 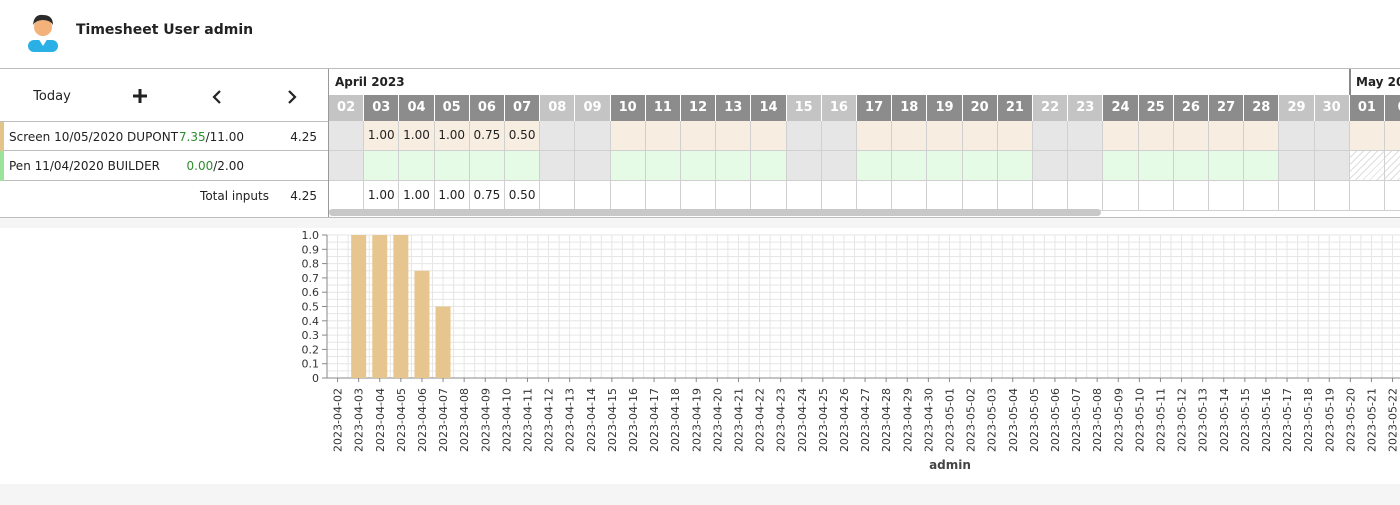 I want to click on day-header: 22, so click(x=1051, y=108).